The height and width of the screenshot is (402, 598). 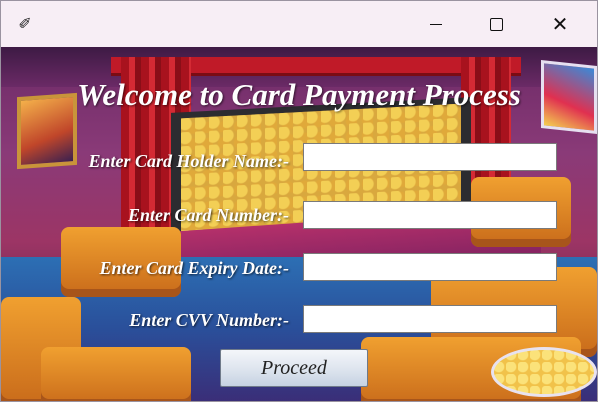 I want to click on cvv-label: Enter CVV Number:-, so click(x=209, y=320).